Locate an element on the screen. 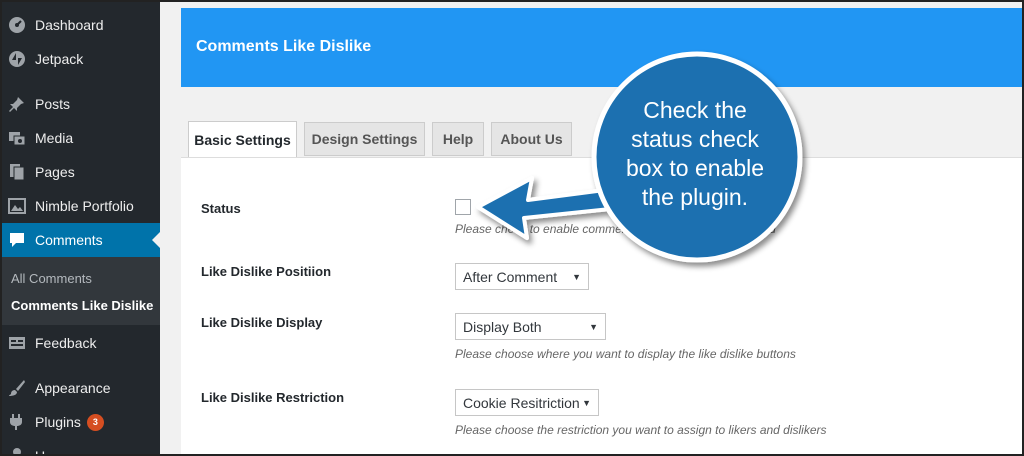  menu-users-label: U is located at coordinates (40, 452).